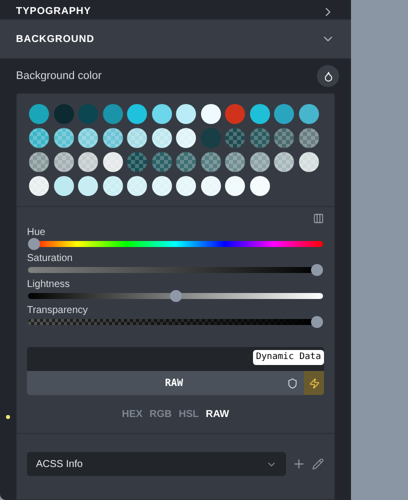 Image resolution: width=408 pixels, height=500 pixels. What do you see at coordinates (174, 383) in the screenshot?
I see `value-display: RAW` at bounding box center [174, 383].